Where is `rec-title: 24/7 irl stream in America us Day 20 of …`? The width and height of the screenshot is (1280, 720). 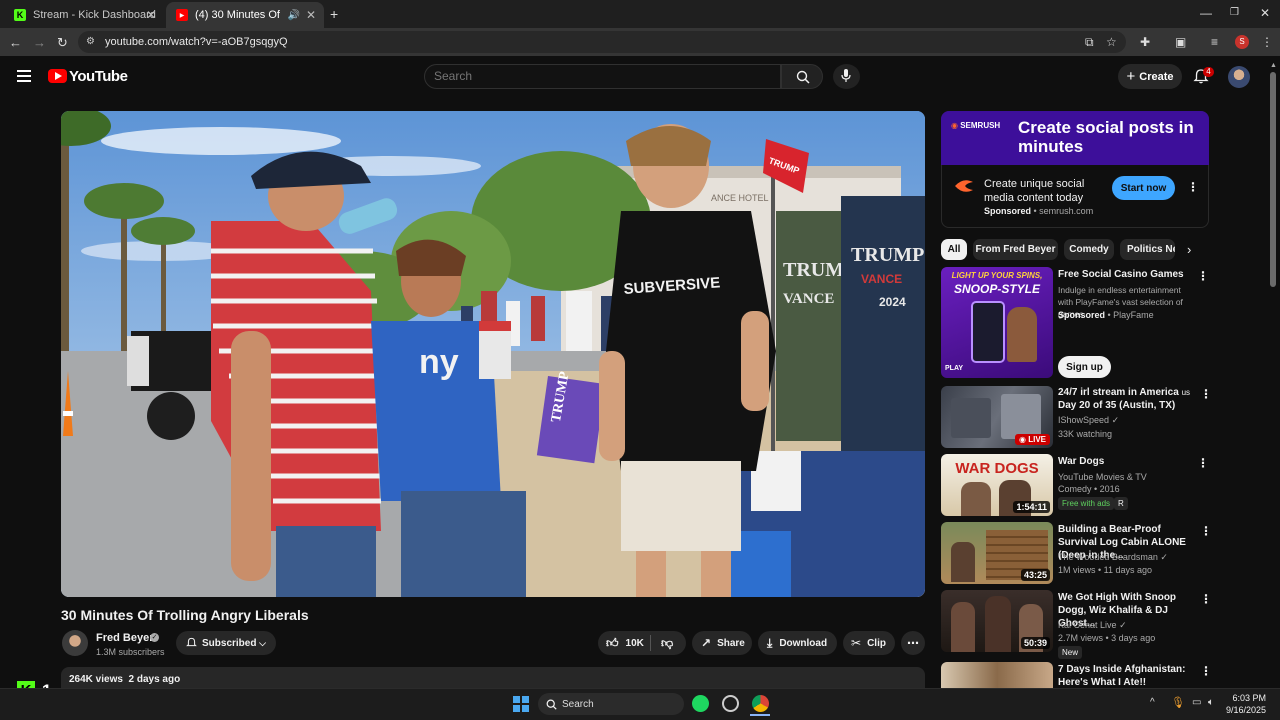 rec-title: 24/7 irl stream in America us Day 20 of … is located at coordinates (1125, 399).